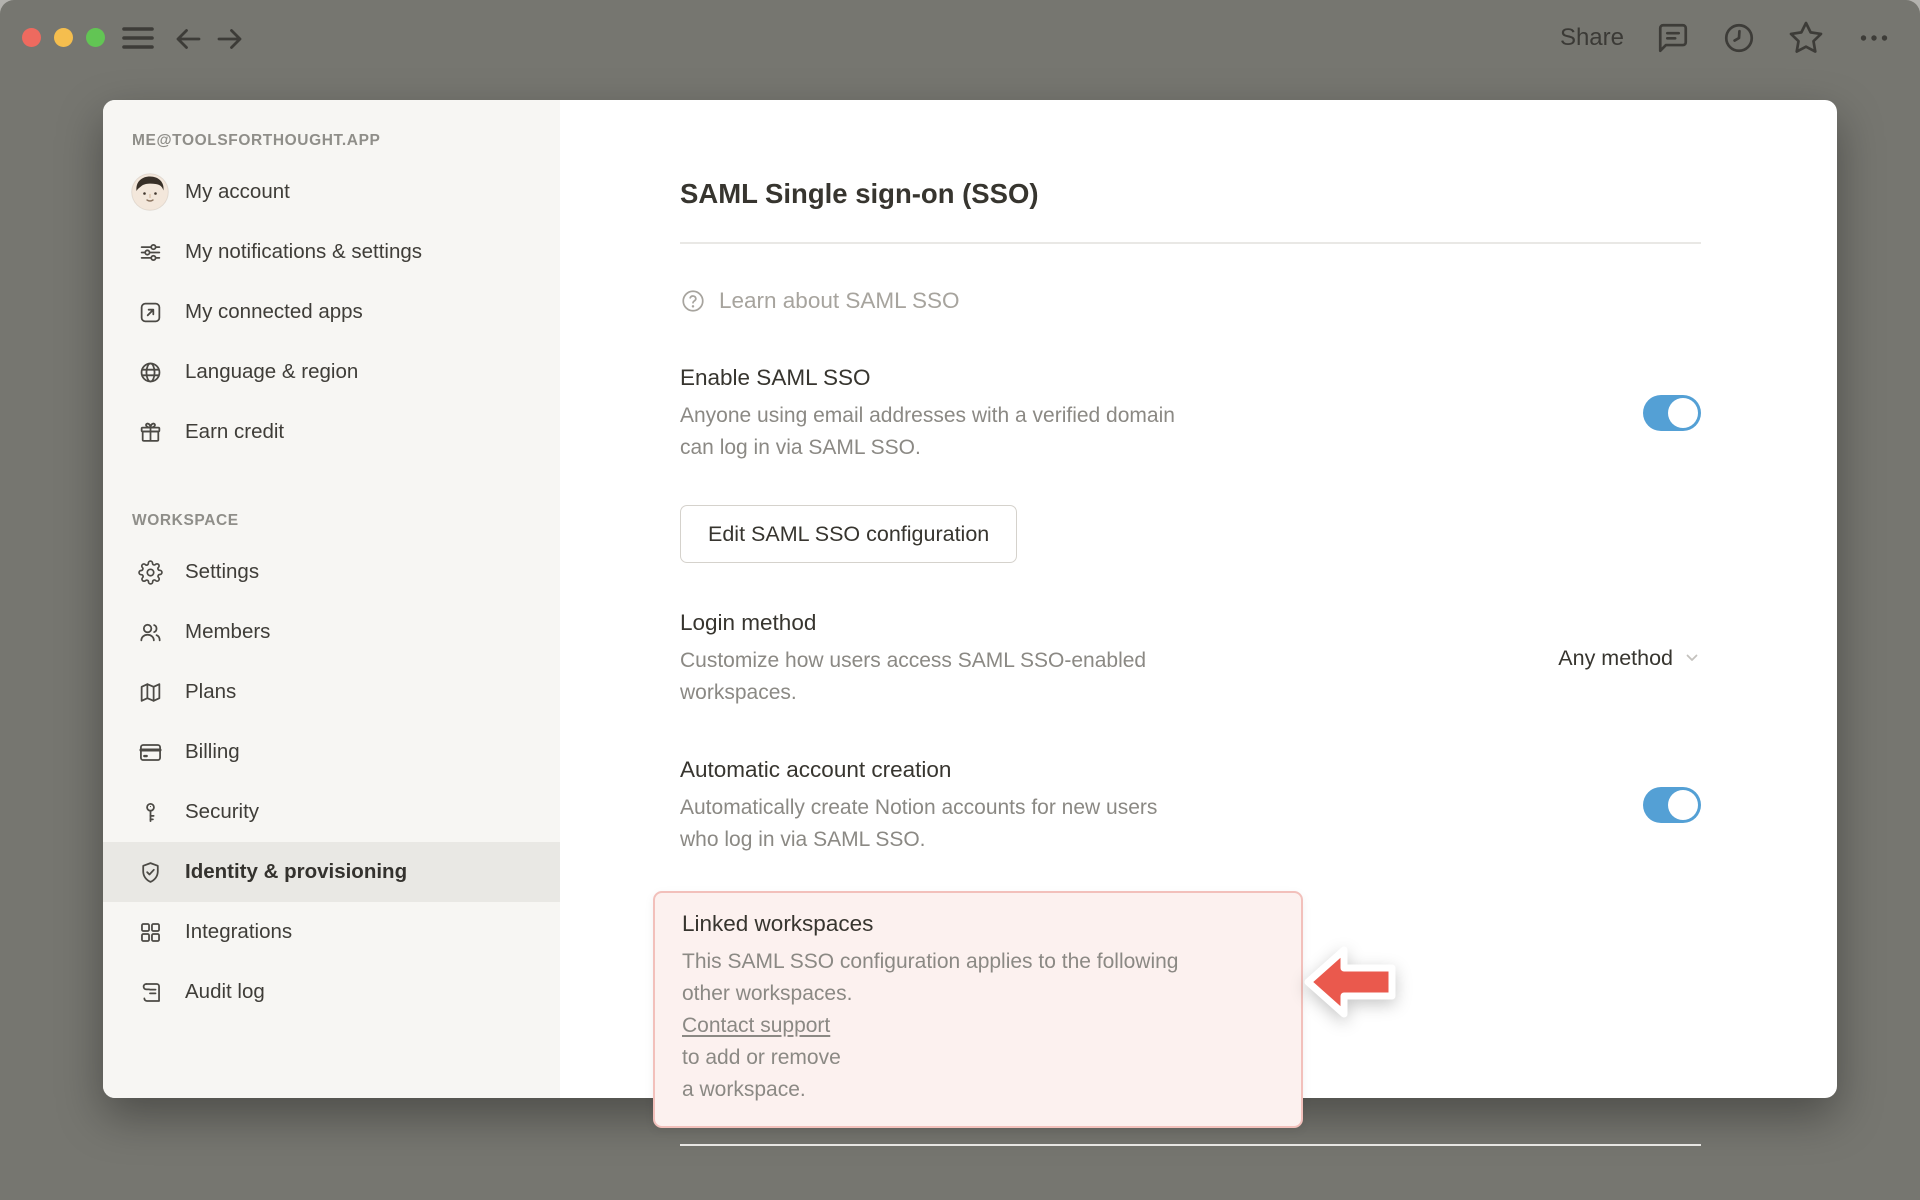 This screenshot has width=1920, height=1200. Describe the element at coordinates (778, 923) in the screenshot. I see `linked-workspaces-heading: Linked workspaces` at that location.